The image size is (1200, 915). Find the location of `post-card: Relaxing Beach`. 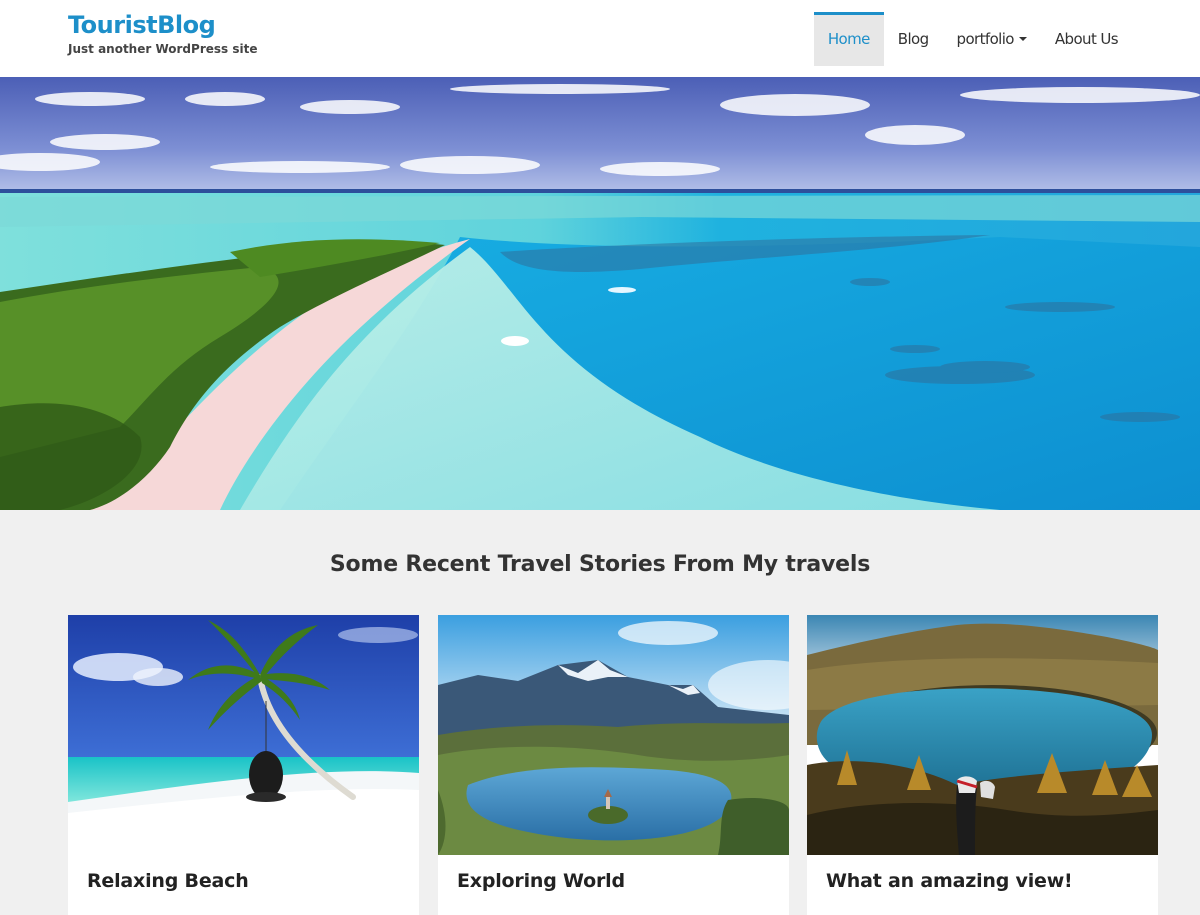

post-card: Relaxing Beach is located at coordinates (243, 765).